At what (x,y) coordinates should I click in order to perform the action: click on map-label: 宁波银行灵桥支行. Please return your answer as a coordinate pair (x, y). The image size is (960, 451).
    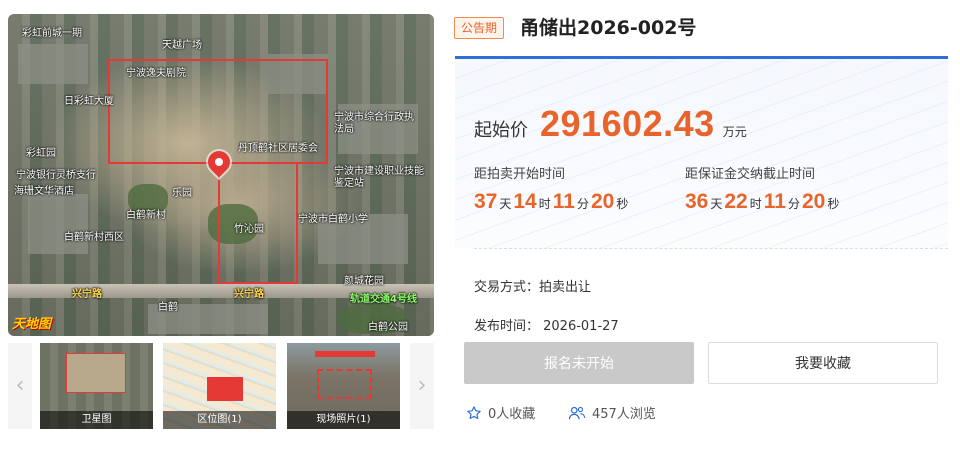
    Looking at the image, I should click on (56, 175).